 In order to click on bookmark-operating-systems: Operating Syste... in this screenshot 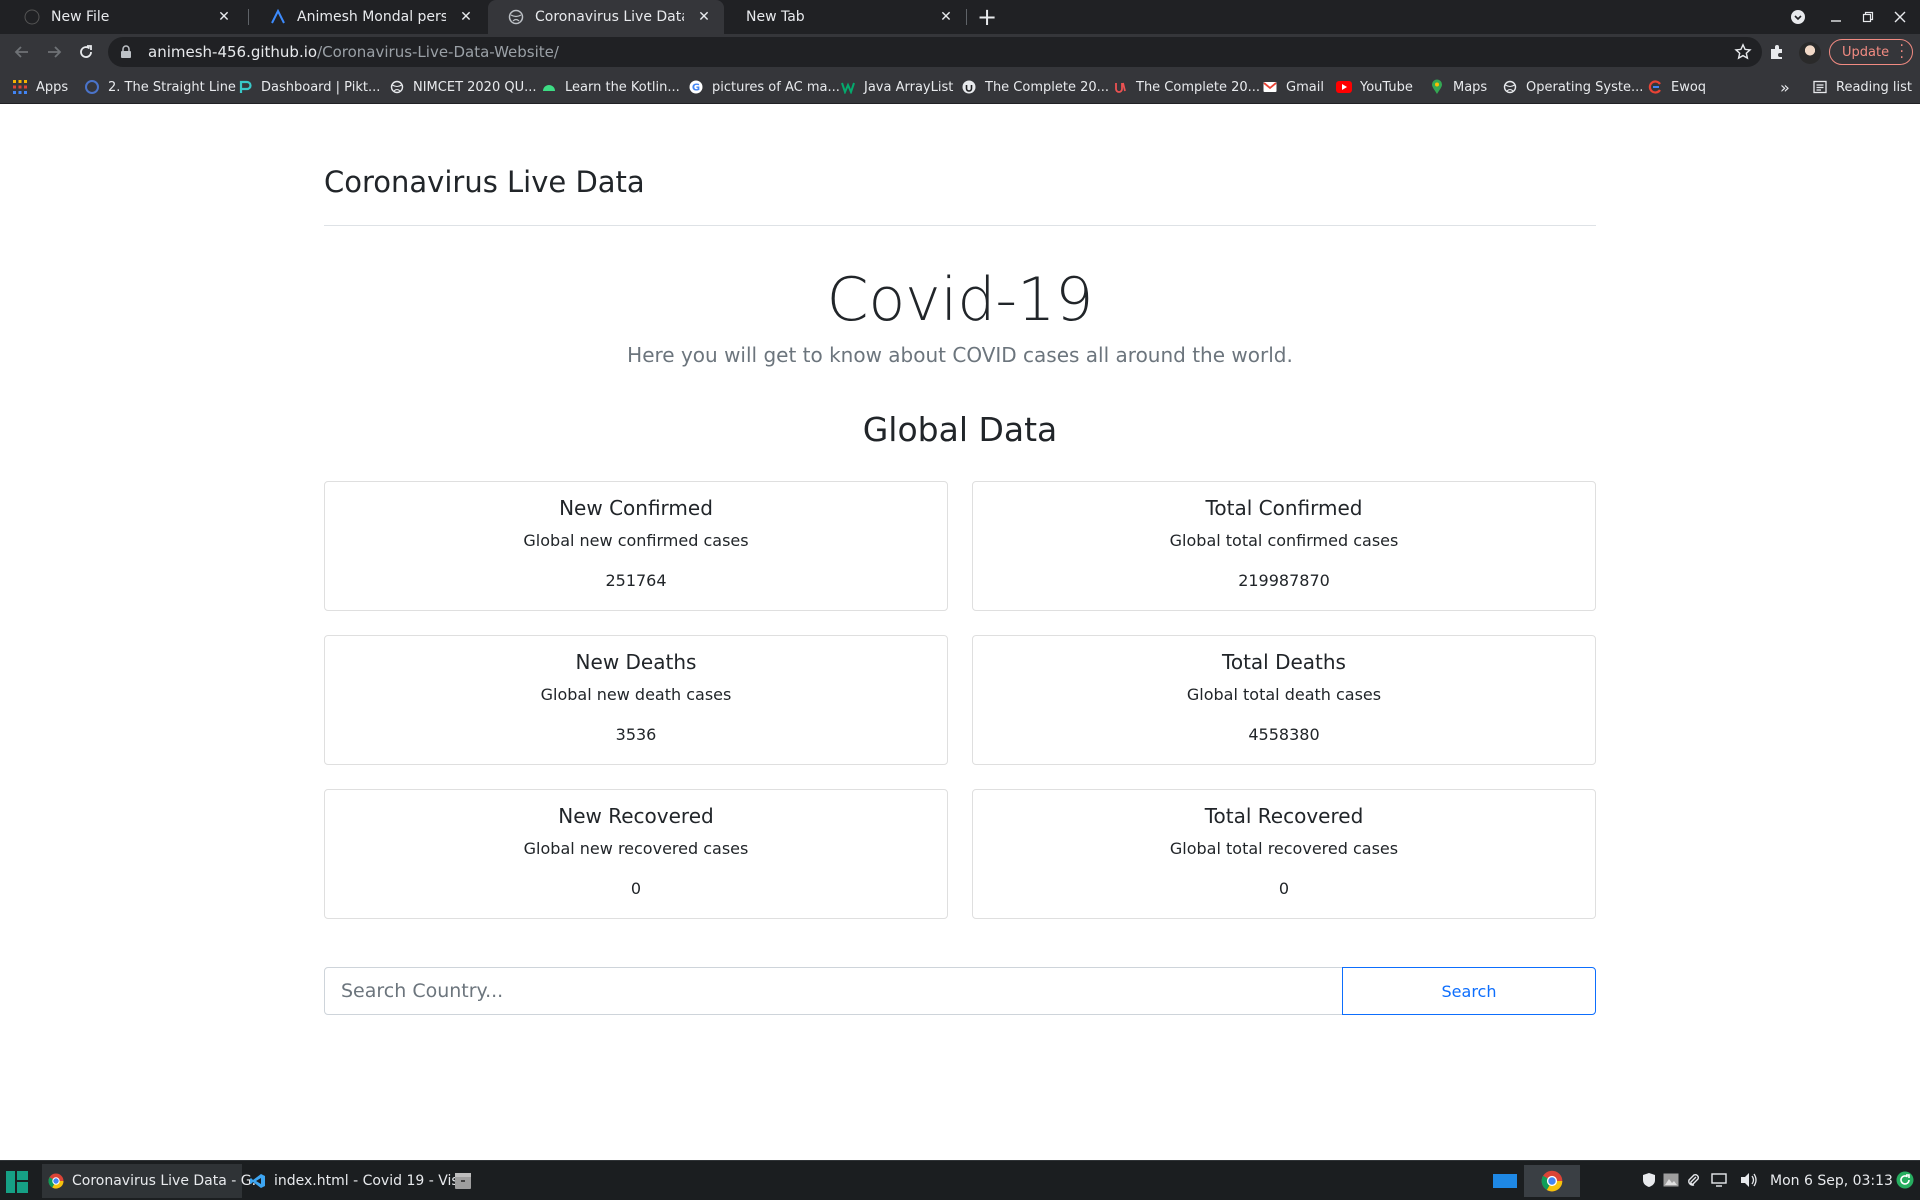, I will do `click(1572, 87)`.